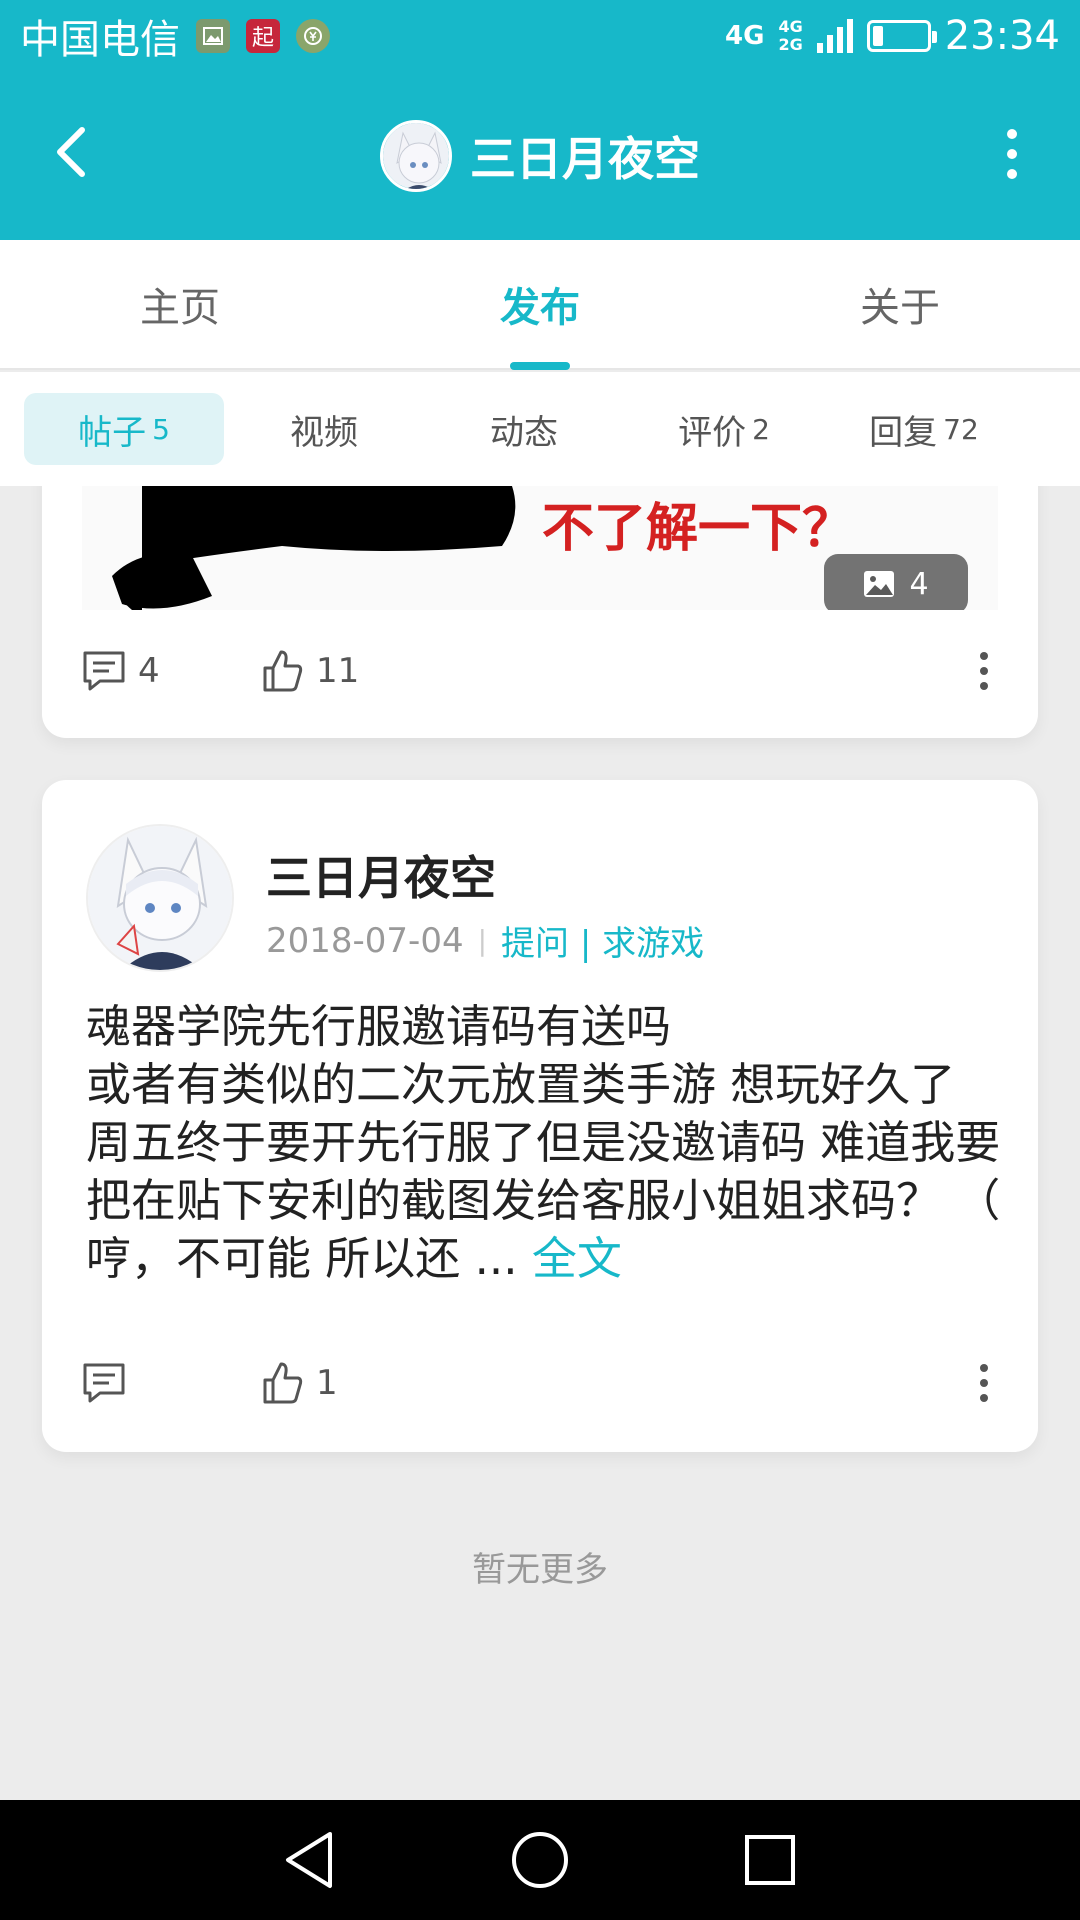 The width and height of the screenshot is (1080, 1920). I want to click on subtab-label: 评价, so click(712, 432).